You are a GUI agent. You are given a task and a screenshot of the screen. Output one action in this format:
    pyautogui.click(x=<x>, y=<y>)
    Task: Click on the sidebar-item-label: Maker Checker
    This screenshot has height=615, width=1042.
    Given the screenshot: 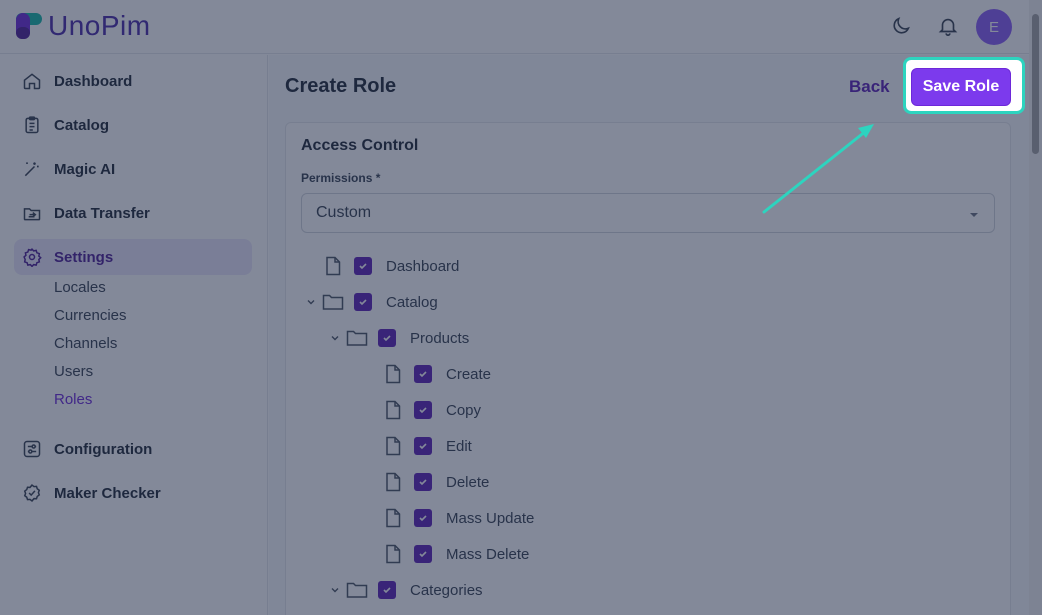 What is the action you would take?
    pyautogui.click(x=107, y=493)
    